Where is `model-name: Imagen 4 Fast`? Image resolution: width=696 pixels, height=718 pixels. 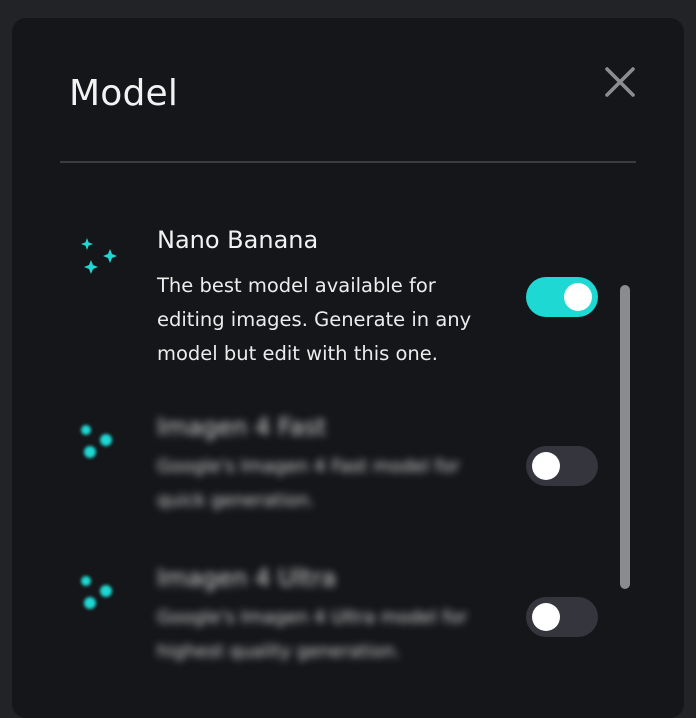
model-name: Imagen 4 Fast is located at coordinates (242, 427).